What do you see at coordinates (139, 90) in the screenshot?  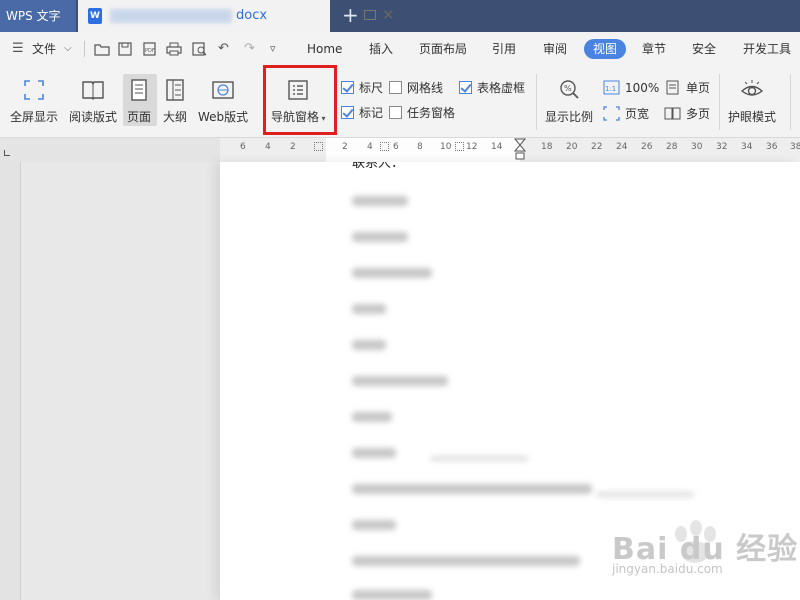 I see `page-icon` at bounding box center [139, 90].